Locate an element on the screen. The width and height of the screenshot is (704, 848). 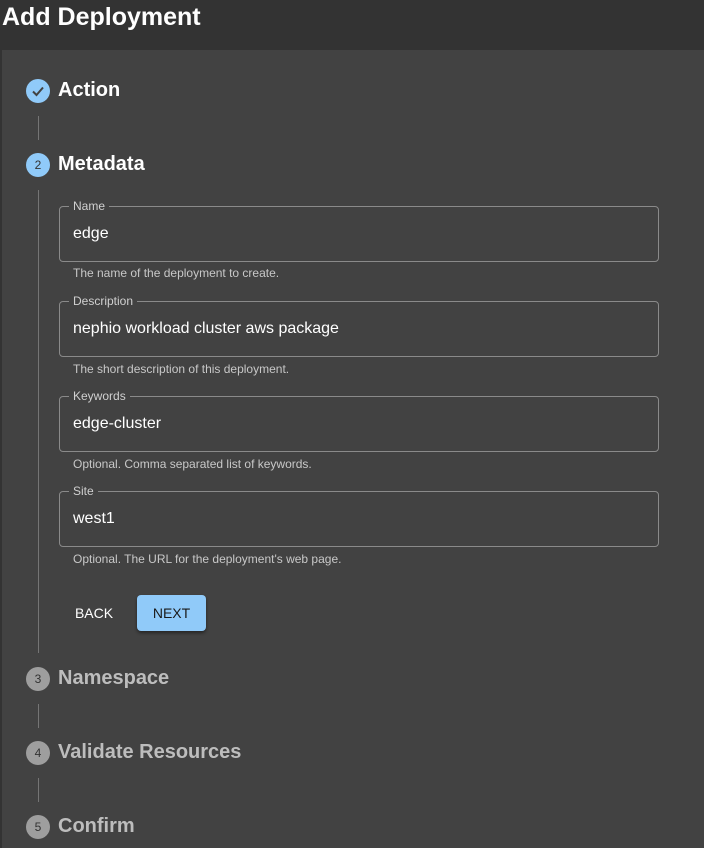
step-content-connector is located at coordinates (38, 421).